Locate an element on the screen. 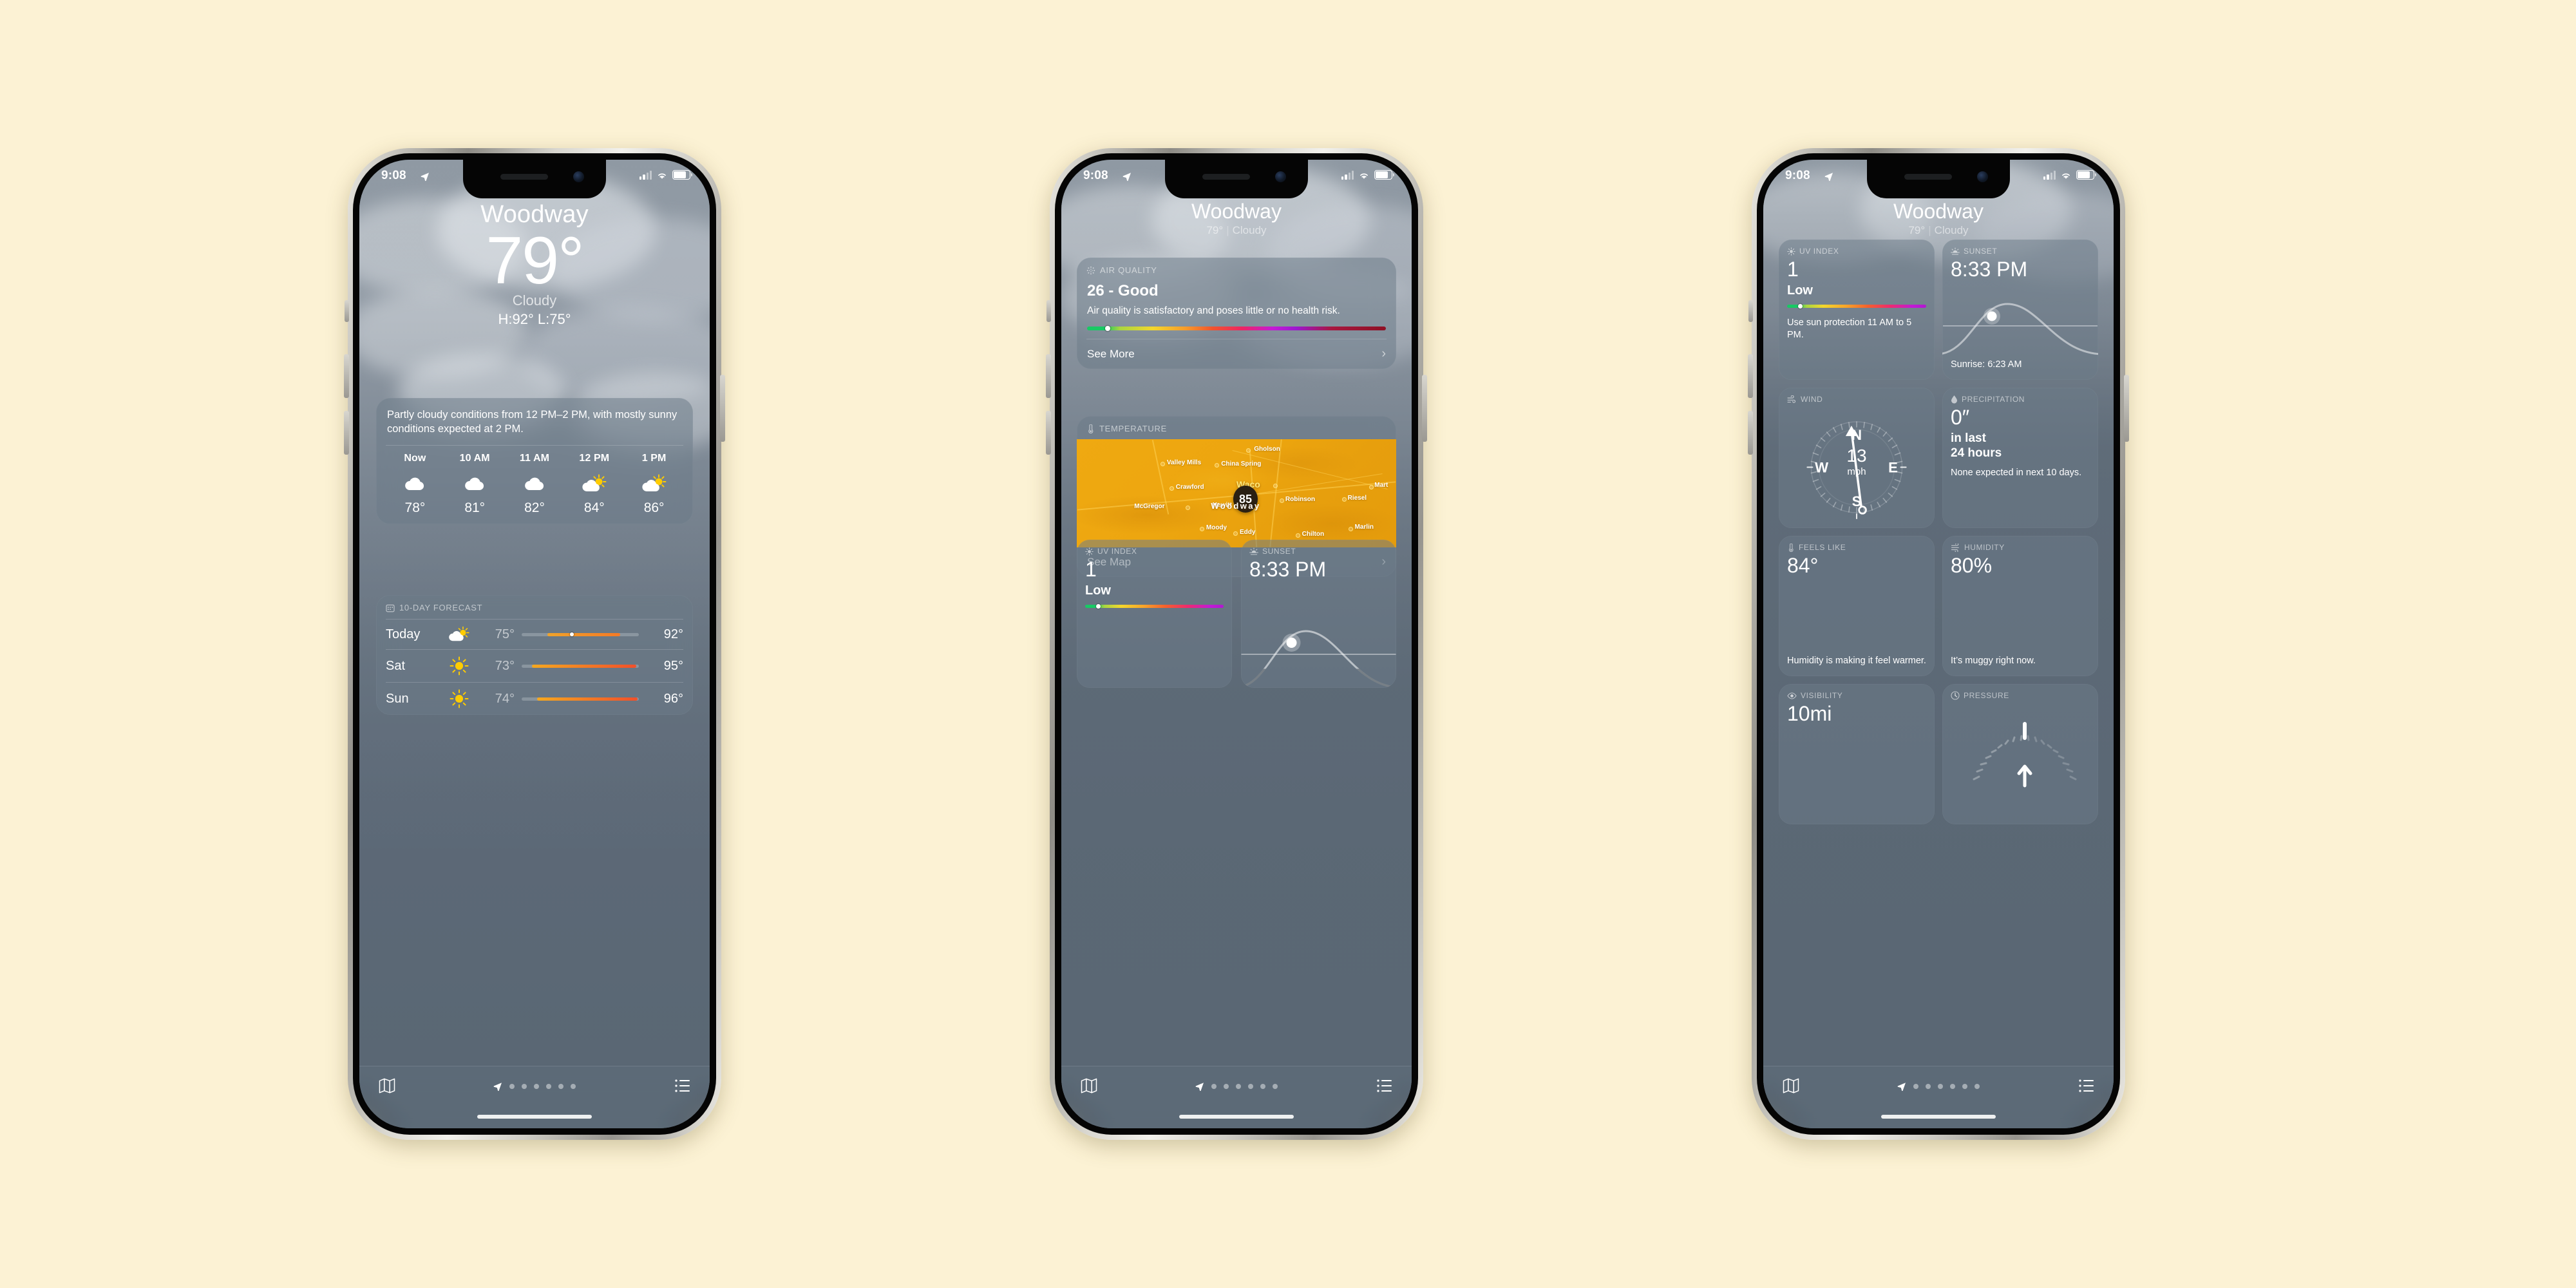 The image size is (2576, 1288). sunset-card: SUNSET 8:33 PM Sunrise: 6:23 AM is located at coordinates (2020, 310).